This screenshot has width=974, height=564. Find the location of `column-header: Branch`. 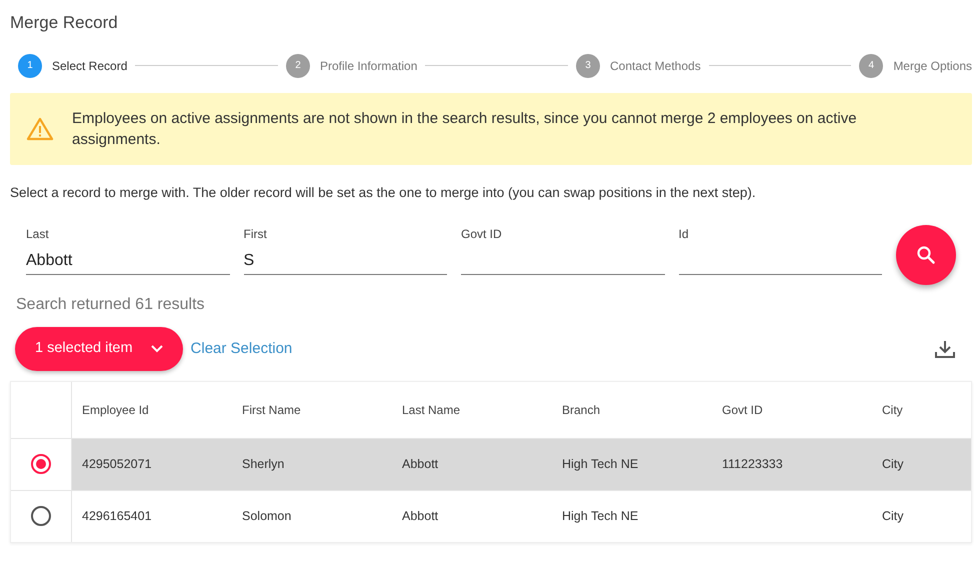

column-header: Branch is located at coordinates (581, 409).